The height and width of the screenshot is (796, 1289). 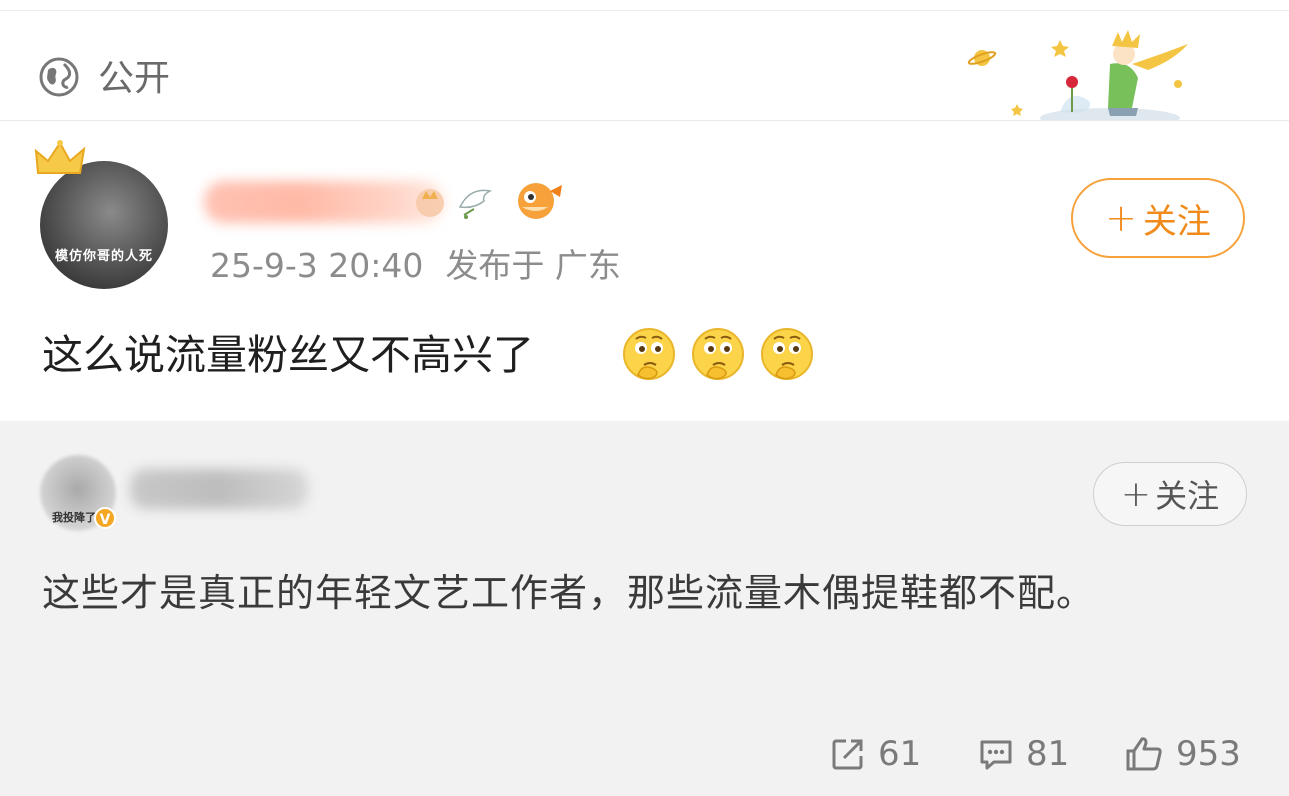 What do you see at coordinates (900, 754) in the screenshot?
I see `repost-count: 61` at bounding box center [900, 754].